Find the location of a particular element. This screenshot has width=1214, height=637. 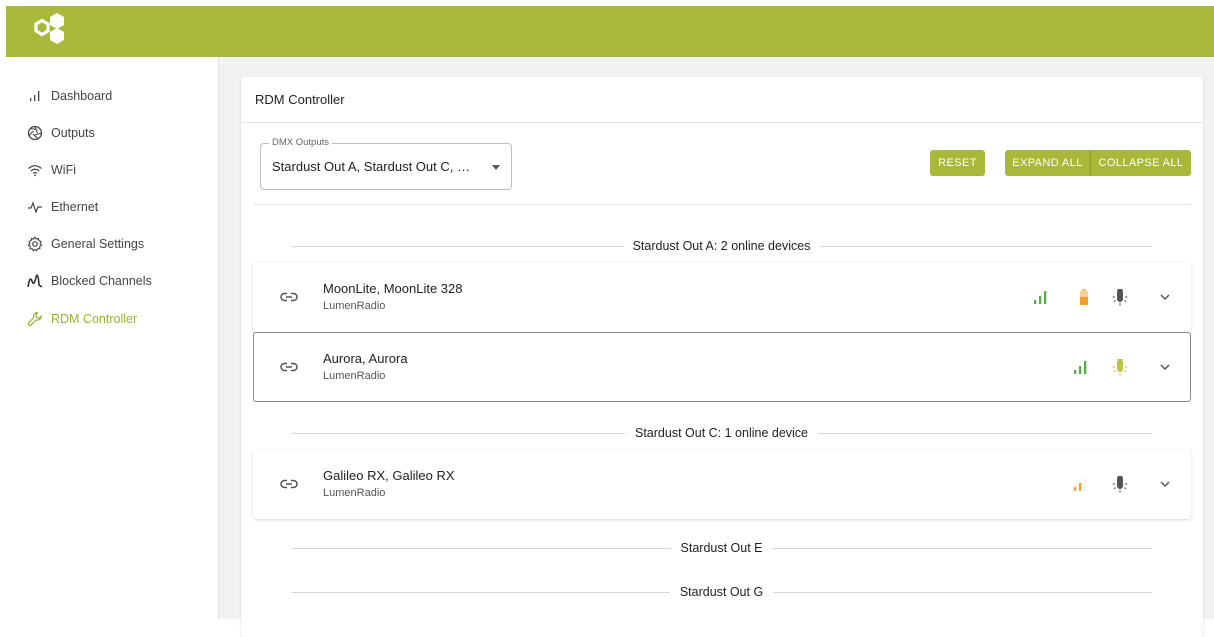

top-app-bar is located at coordinates (610, 31).